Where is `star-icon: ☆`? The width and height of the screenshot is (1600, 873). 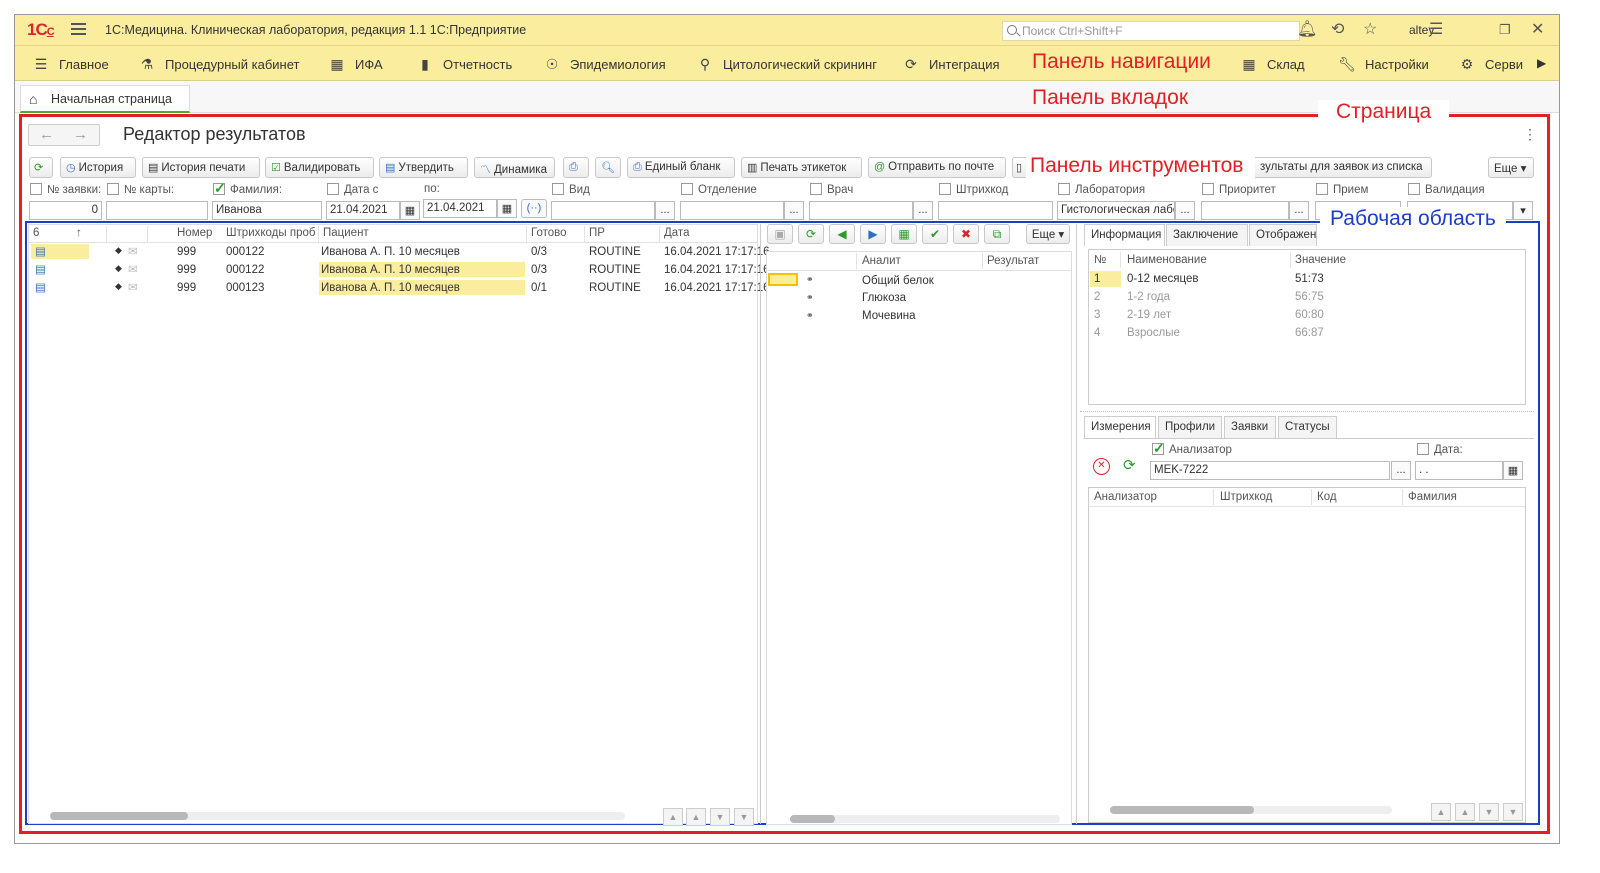 star-icon: ☆ is located at coordinates (1370, 30).